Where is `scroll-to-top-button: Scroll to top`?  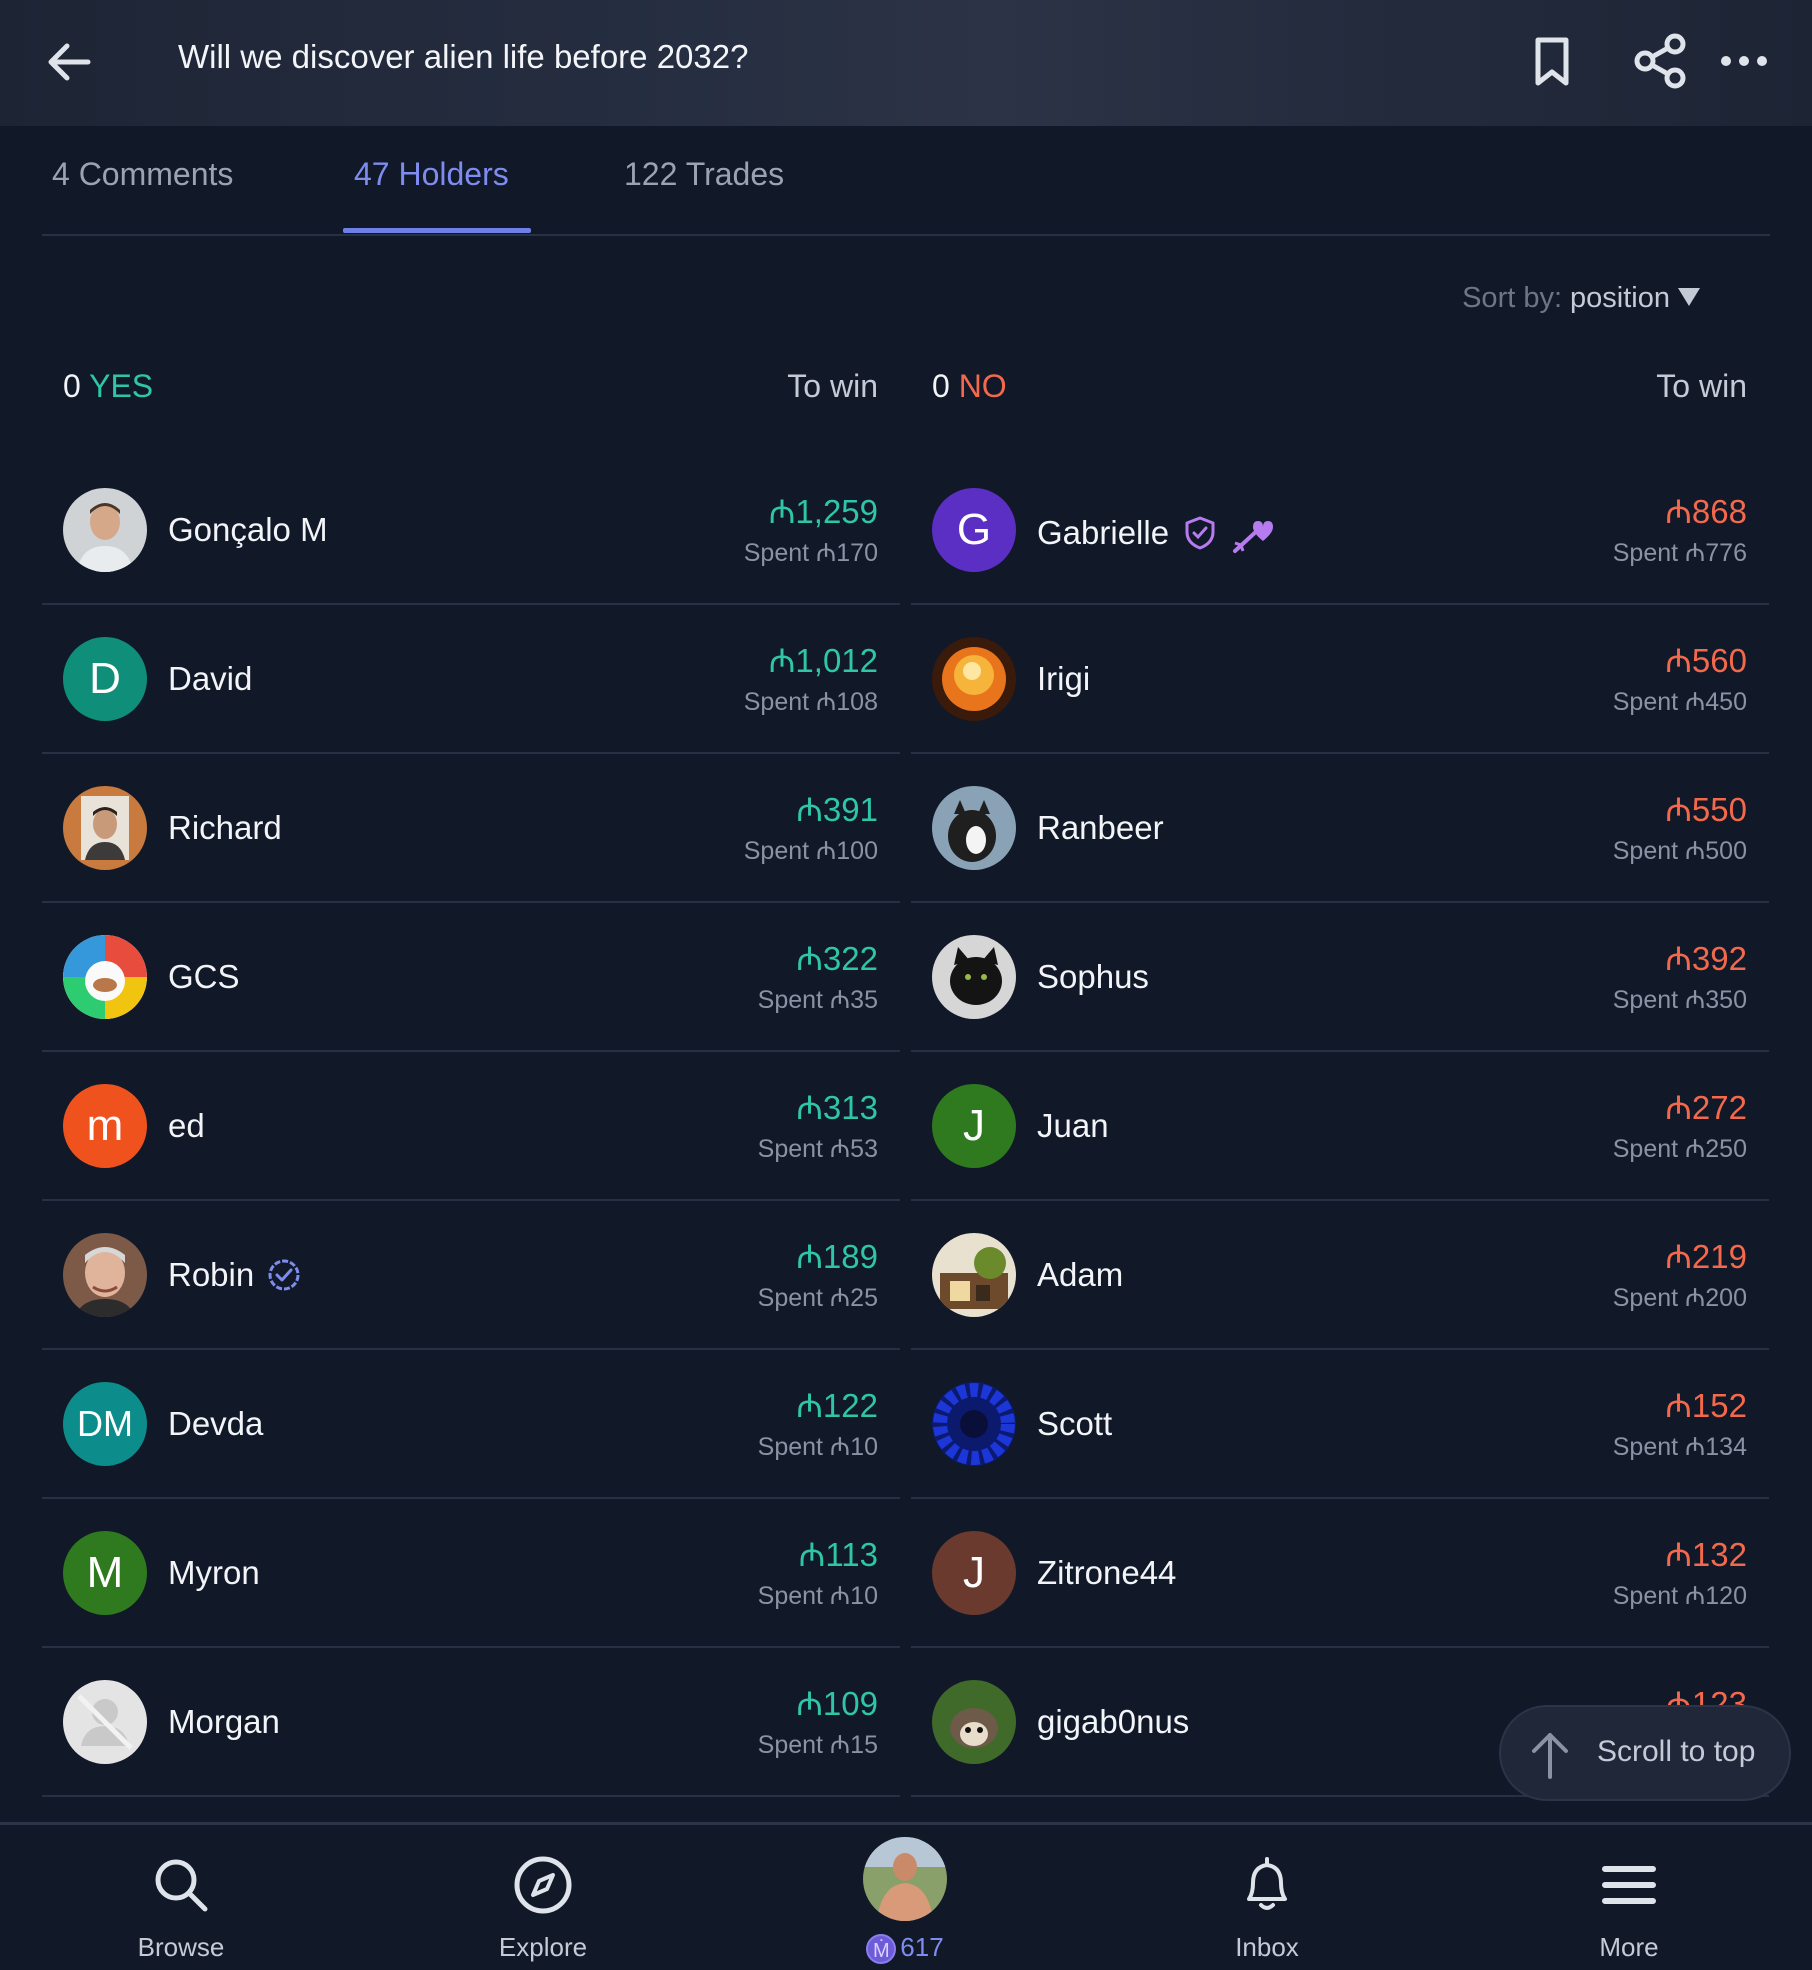 scroll-to-top-button: Scroll to top is located at coordinates (1645, 1753).